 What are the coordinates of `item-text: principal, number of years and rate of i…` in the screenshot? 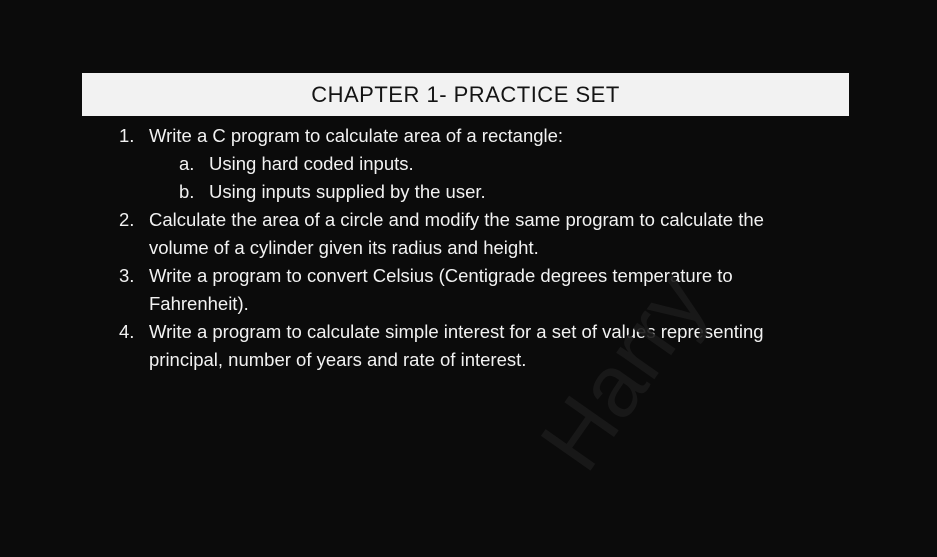 It's located at (338, 359).